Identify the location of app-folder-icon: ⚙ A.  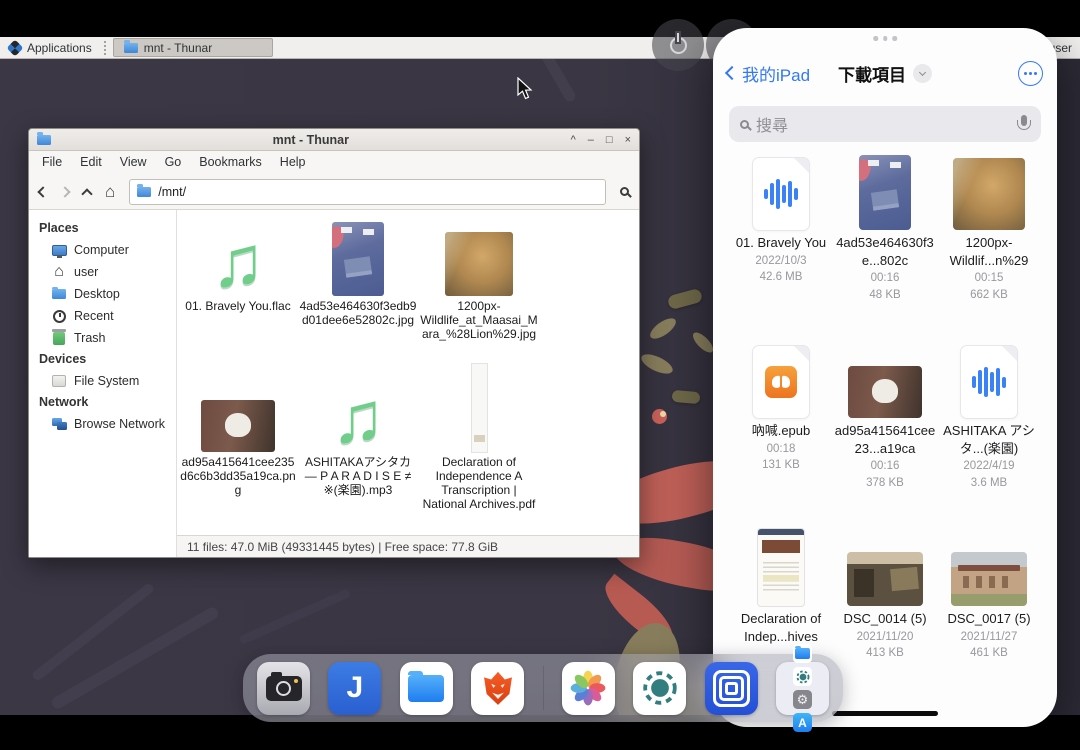
(802, 688).